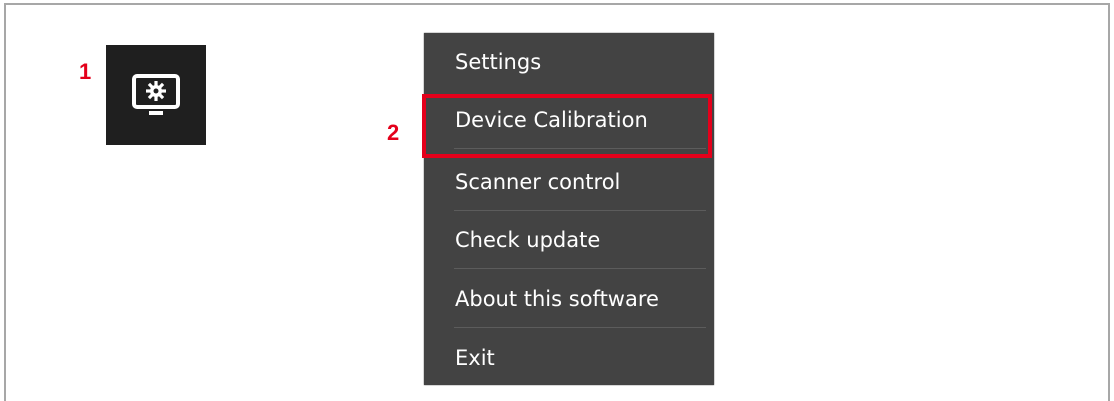 The height and width of the screenshot is (401, 1114). I want to click on step-1-label: 1, so click(85, 71).